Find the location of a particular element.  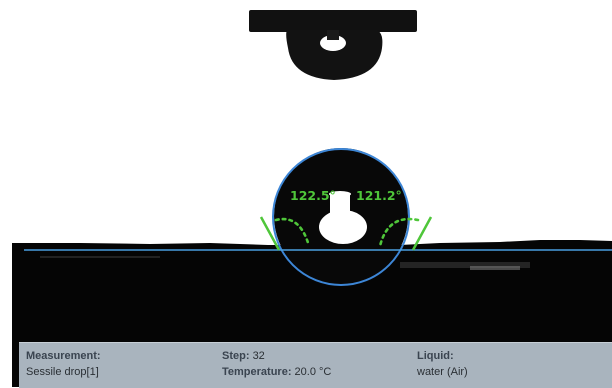

step-field: Step: 32 is located at coordinates (243, 356).